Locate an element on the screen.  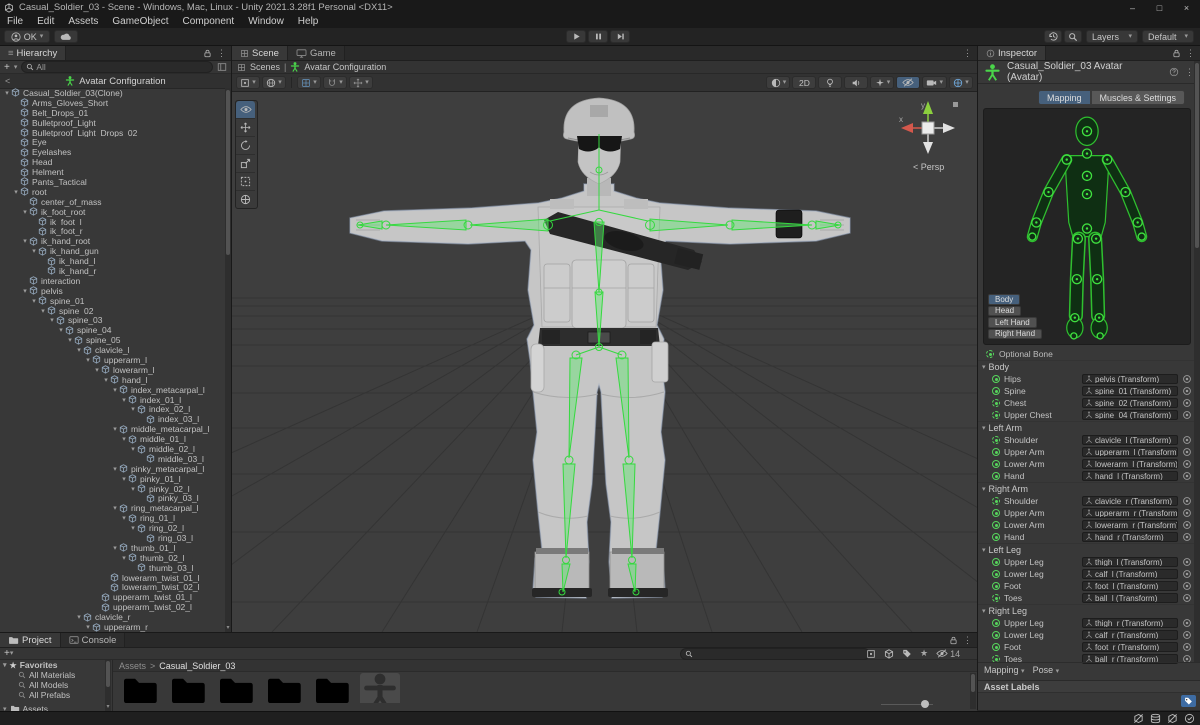
hierarchy-item: ▾ root is located at coordinates (113, 192).